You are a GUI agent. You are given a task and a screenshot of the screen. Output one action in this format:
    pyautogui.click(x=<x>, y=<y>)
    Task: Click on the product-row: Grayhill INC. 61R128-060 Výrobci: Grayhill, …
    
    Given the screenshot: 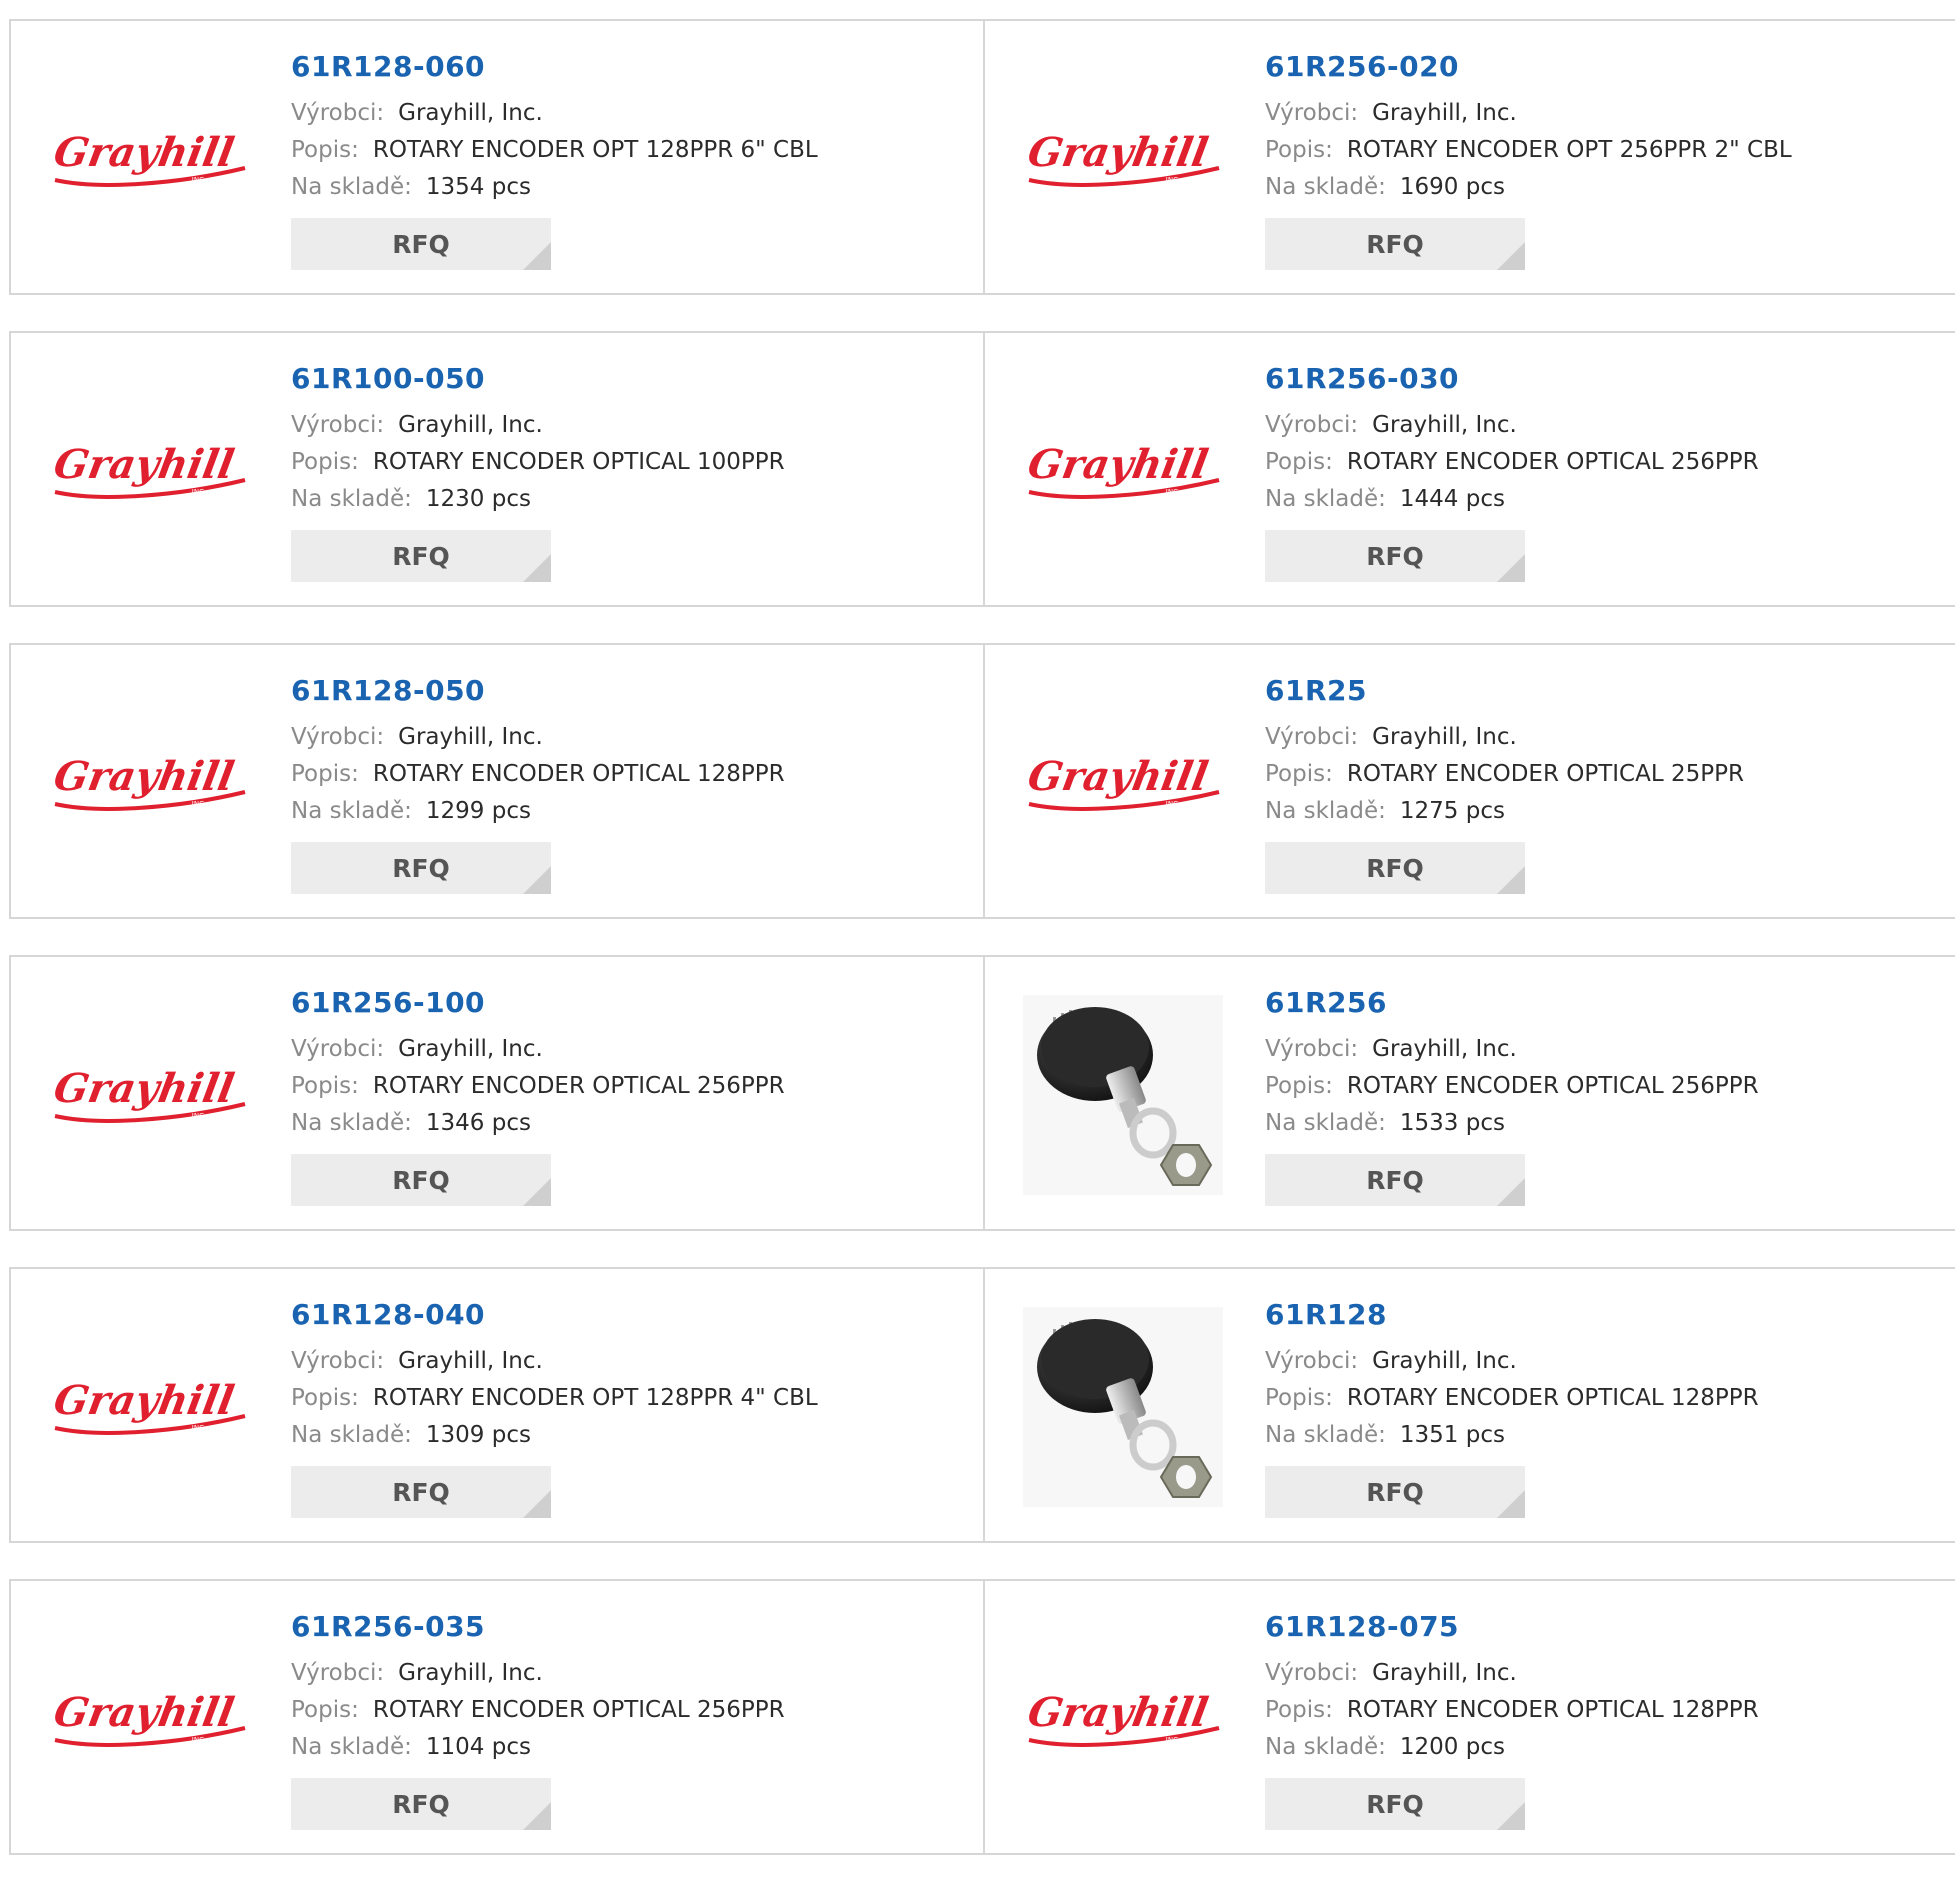 What is the action you would take?
    pyautogui.click(x=982, y=157)
    